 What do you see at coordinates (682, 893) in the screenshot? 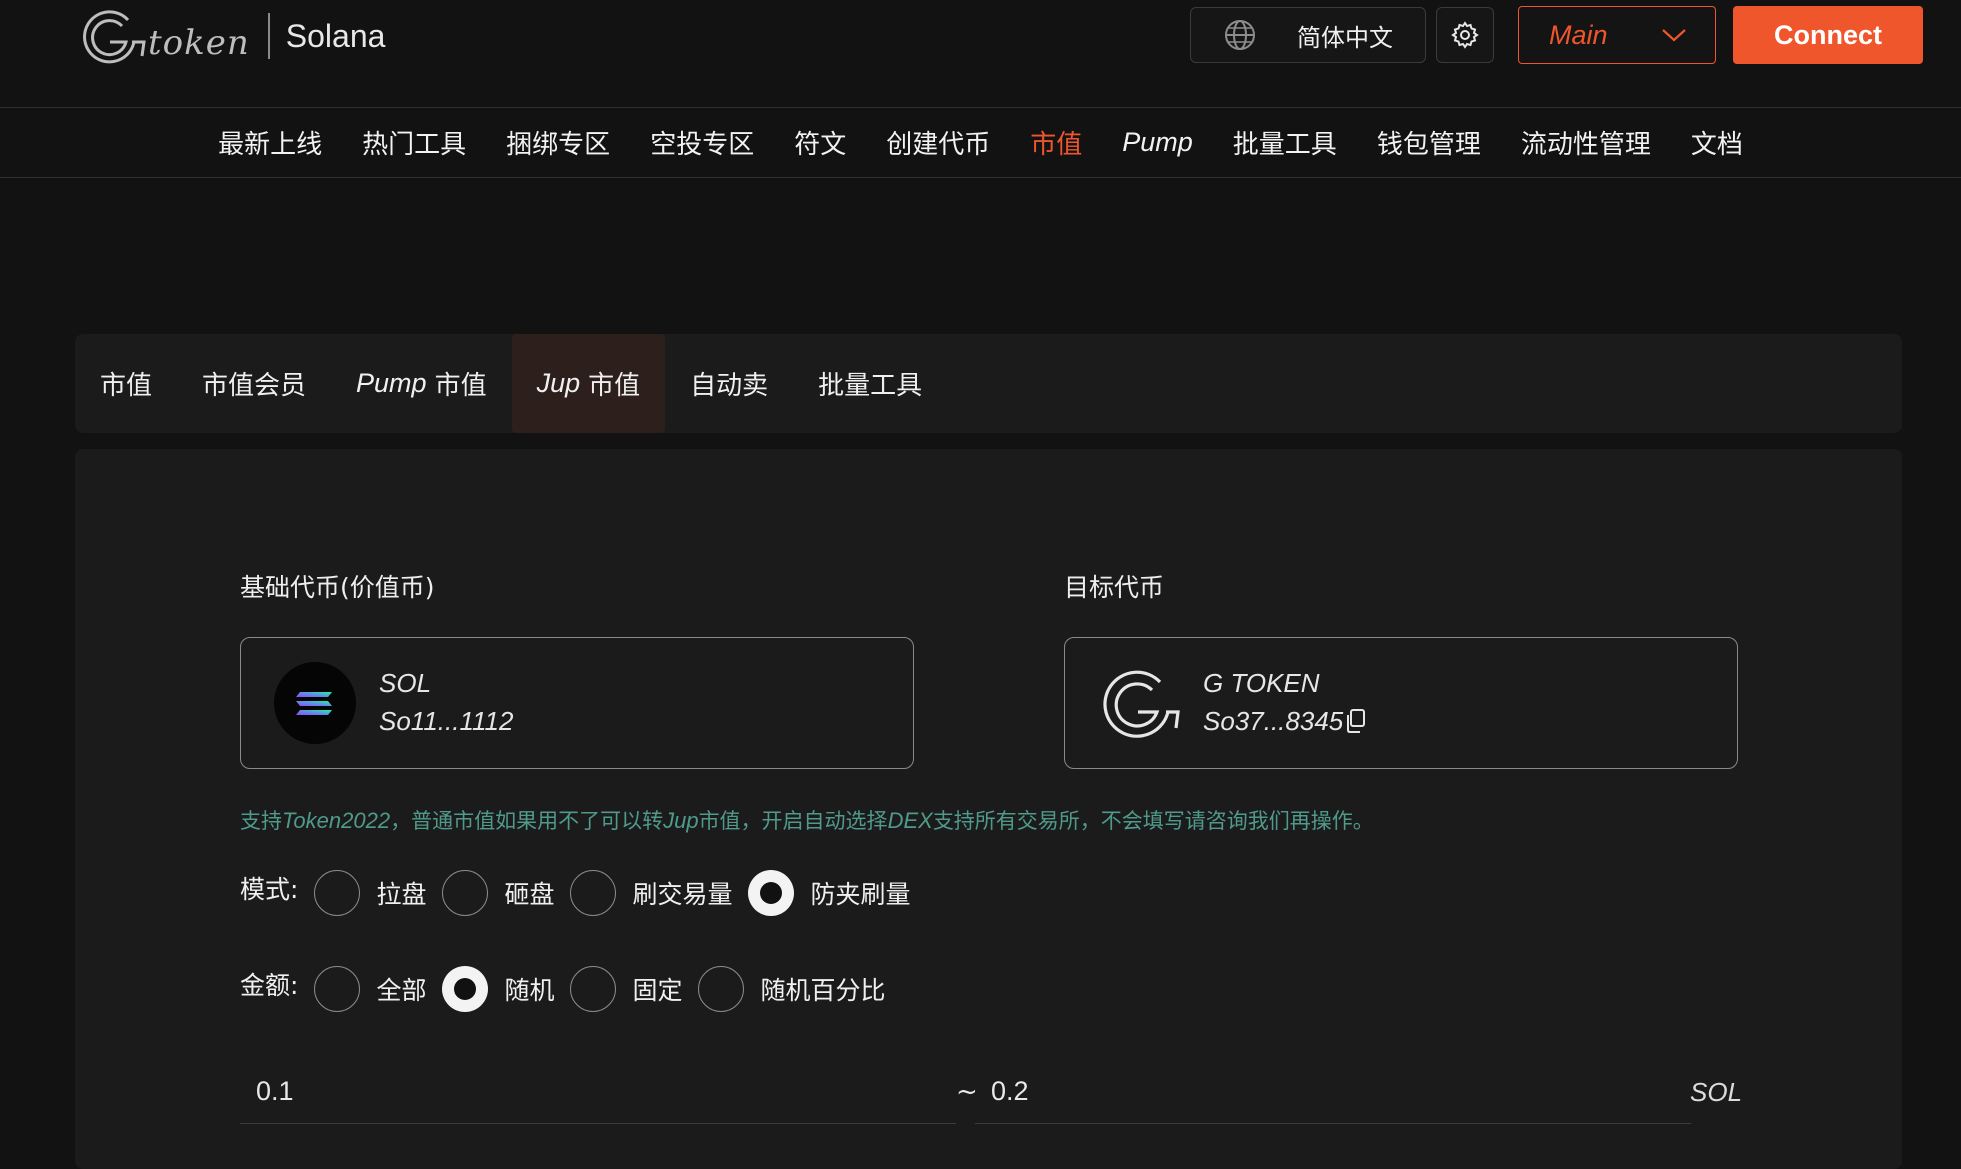
I see `mode-option-label: 刷交易量` at bounding box center [682, 893].